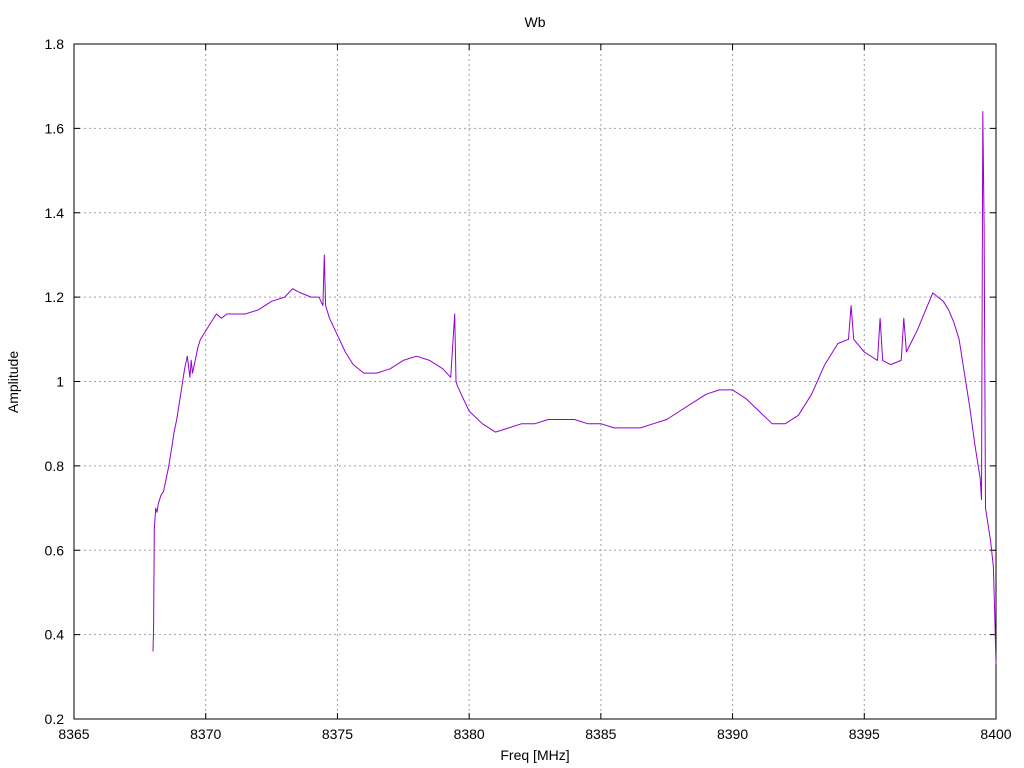  Describe the element at coordinates (55, 213) in the screenshot. I see `y-tick-label: 1.4` at that location.